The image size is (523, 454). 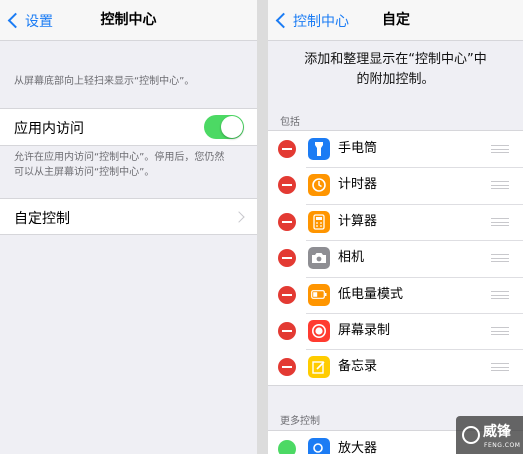 What do you see at coordinates (128, 216) in the screenshot?
I see `customize-controls-row: 自定控制` at bounding box center [128, 216].